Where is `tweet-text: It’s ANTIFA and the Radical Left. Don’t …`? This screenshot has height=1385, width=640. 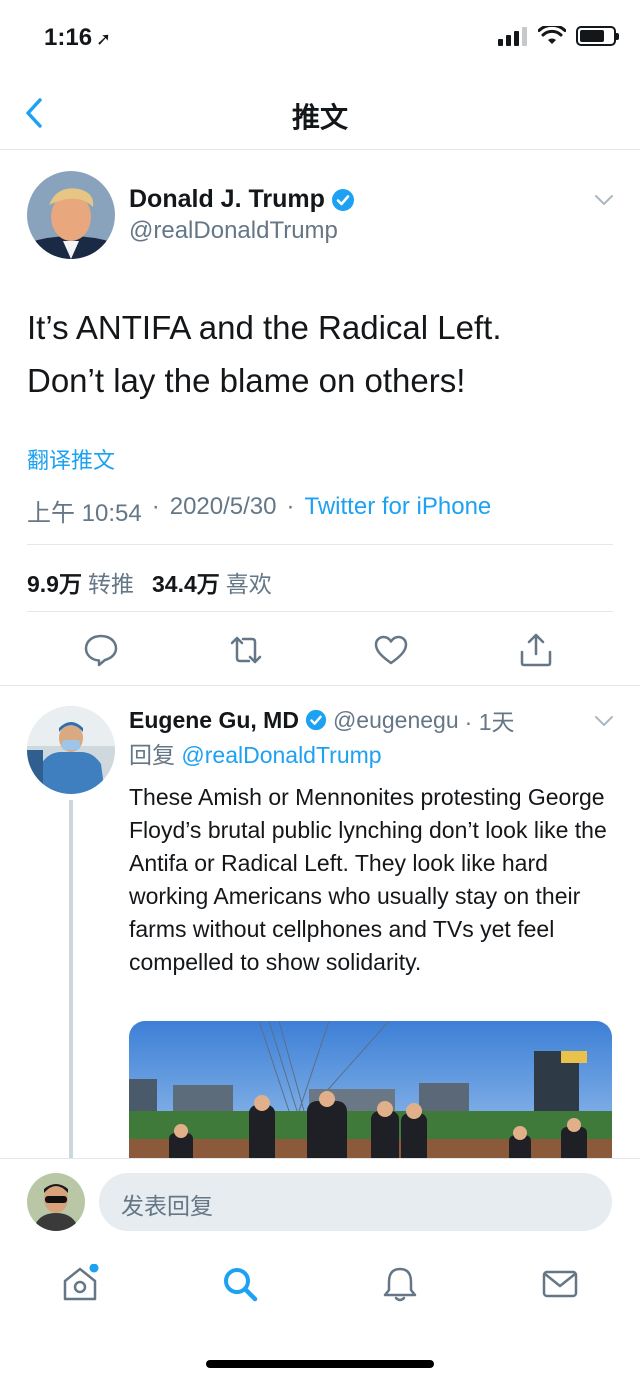 tweet-text: It’s ANTIFA and the Radical Left. Don’t … is located at coordinates (264, 354).